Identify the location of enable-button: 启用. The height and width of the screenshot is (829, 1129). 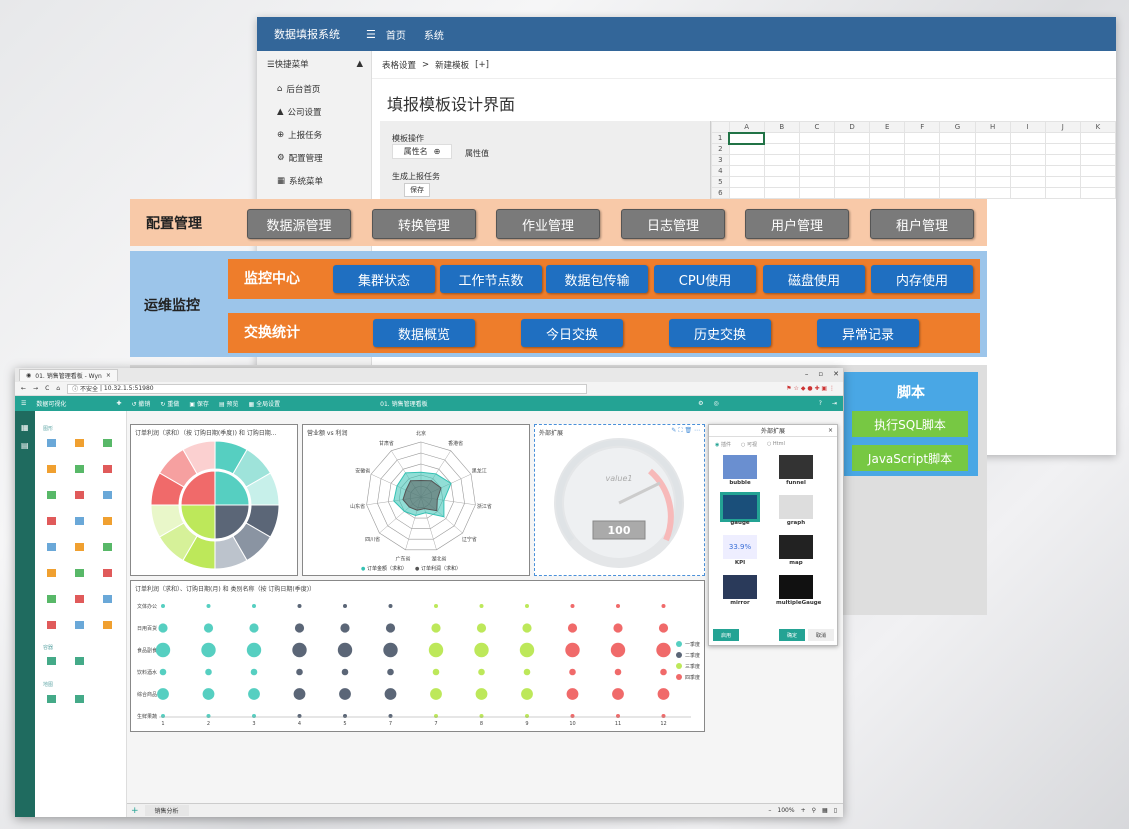
(726, 635).